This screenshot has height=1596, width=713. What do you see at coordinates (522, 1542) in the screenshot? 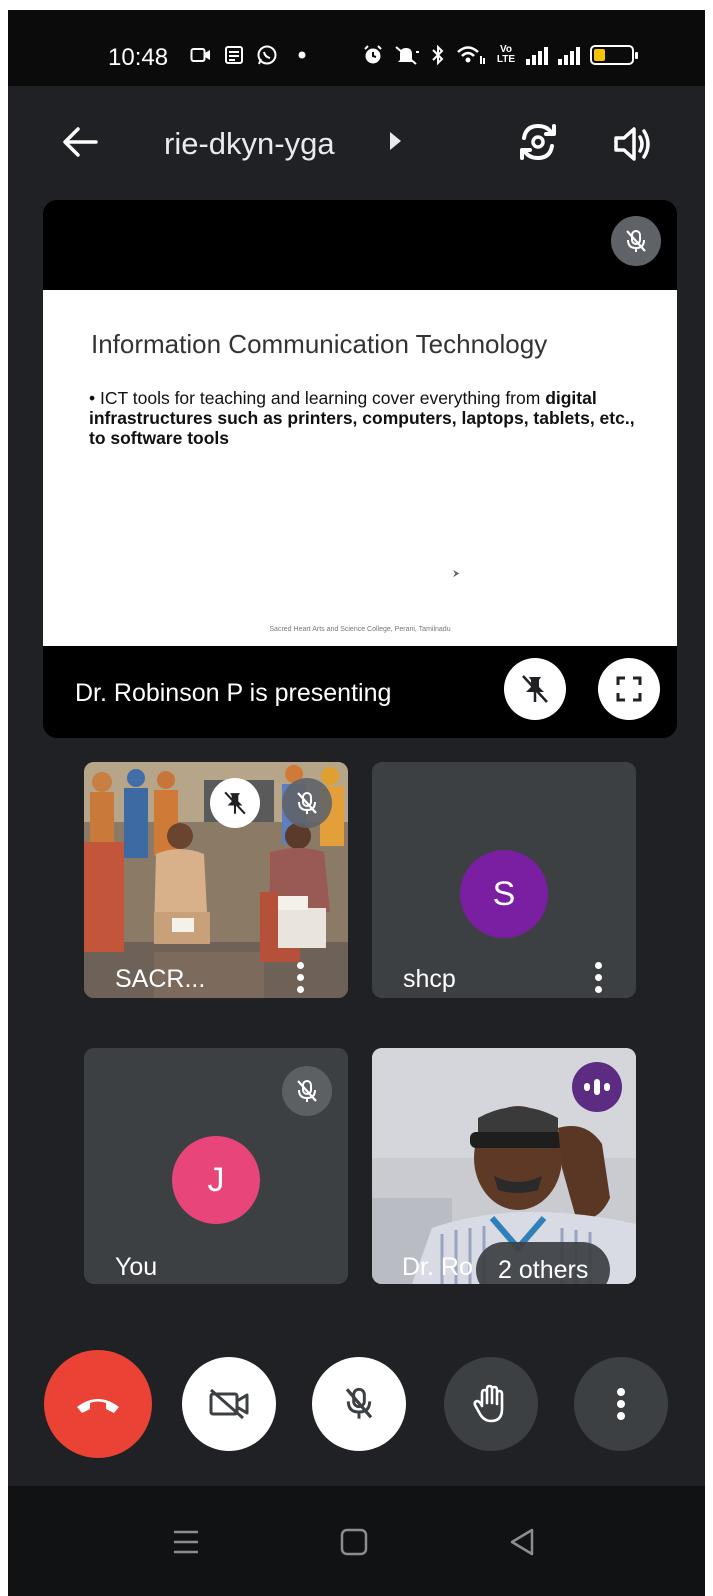
I see `back-nav-icon` at bounding box center [522, 1542].